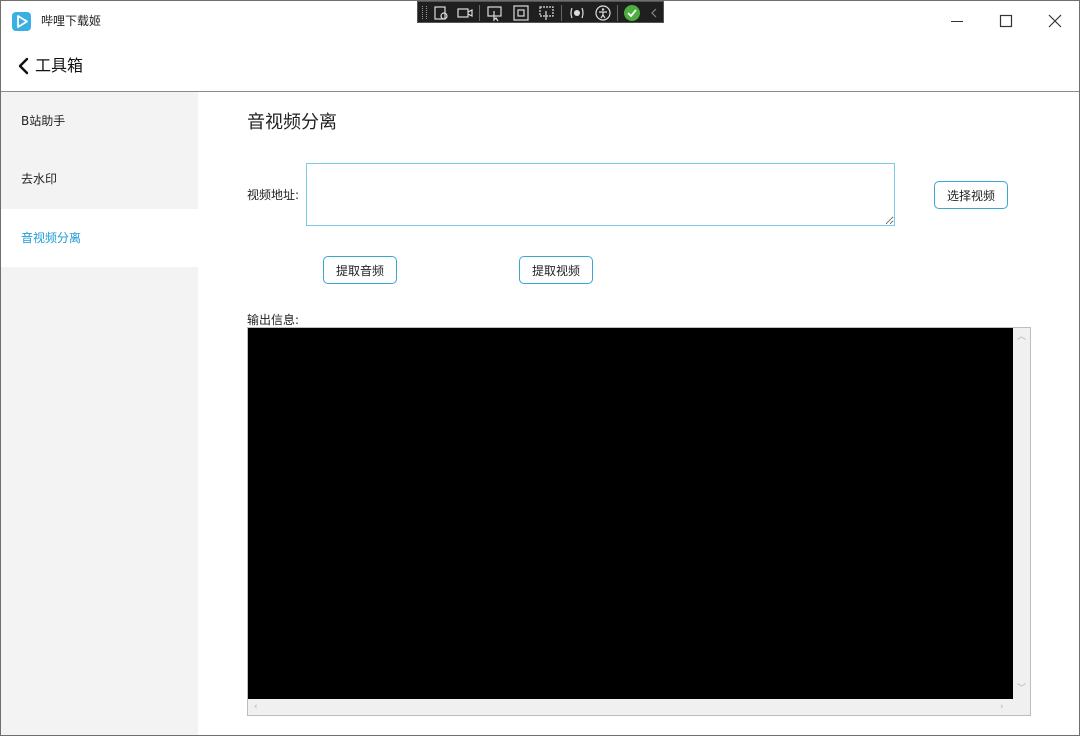 The height and width of the screenshot is (736, 1080). What do you see at coordinates (51, 238) in the screenshot?
I see `sidebar-item-label: 音视频分离` at bounding box center [51, 238].